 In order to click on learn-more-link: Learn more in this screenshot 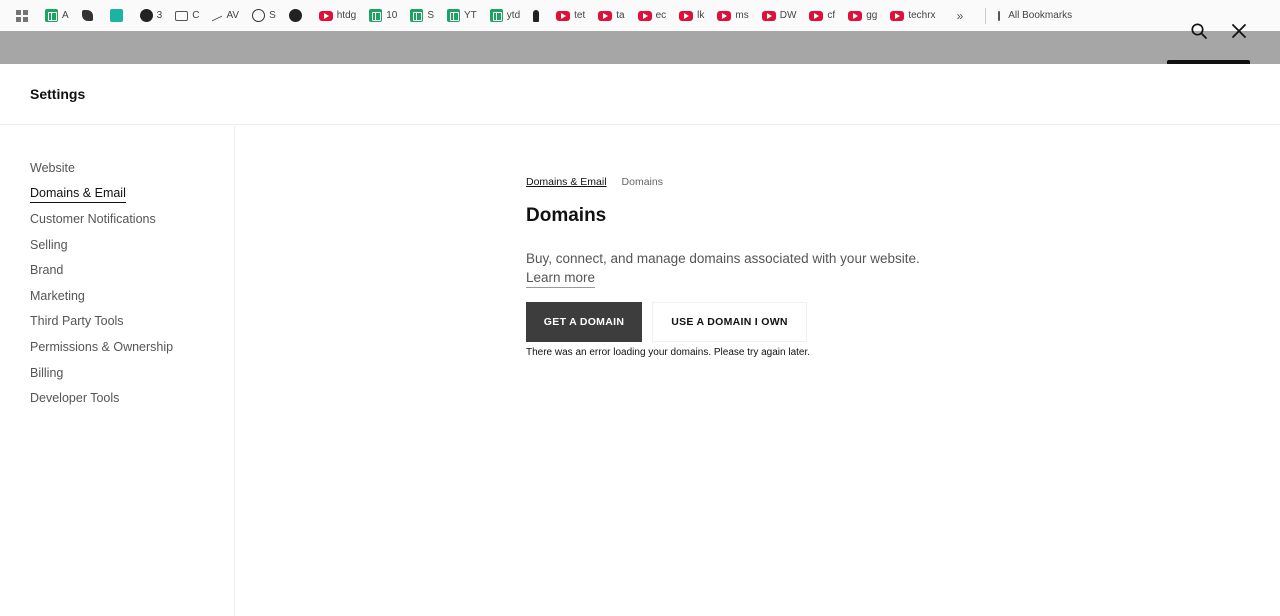, I will do `click(561, 278)`.